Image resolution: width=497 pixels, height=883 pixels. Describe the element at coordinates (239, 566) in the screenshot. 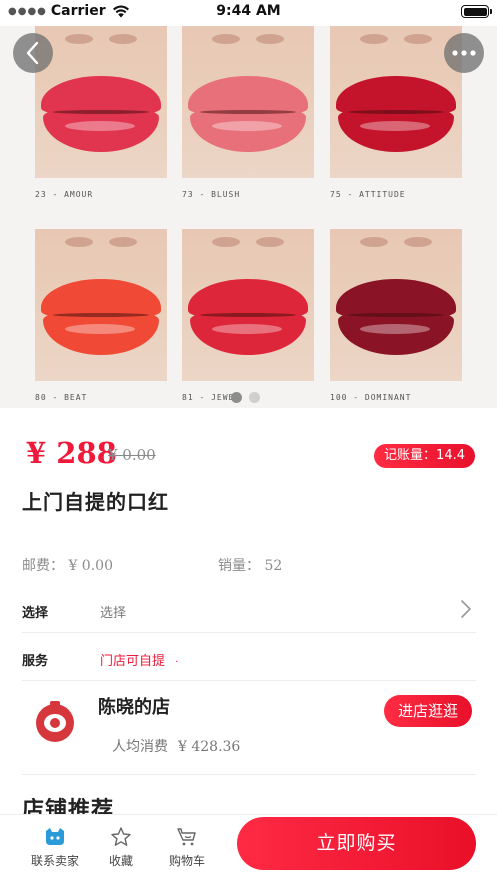

I see `sales-label: 销量：` at that location.